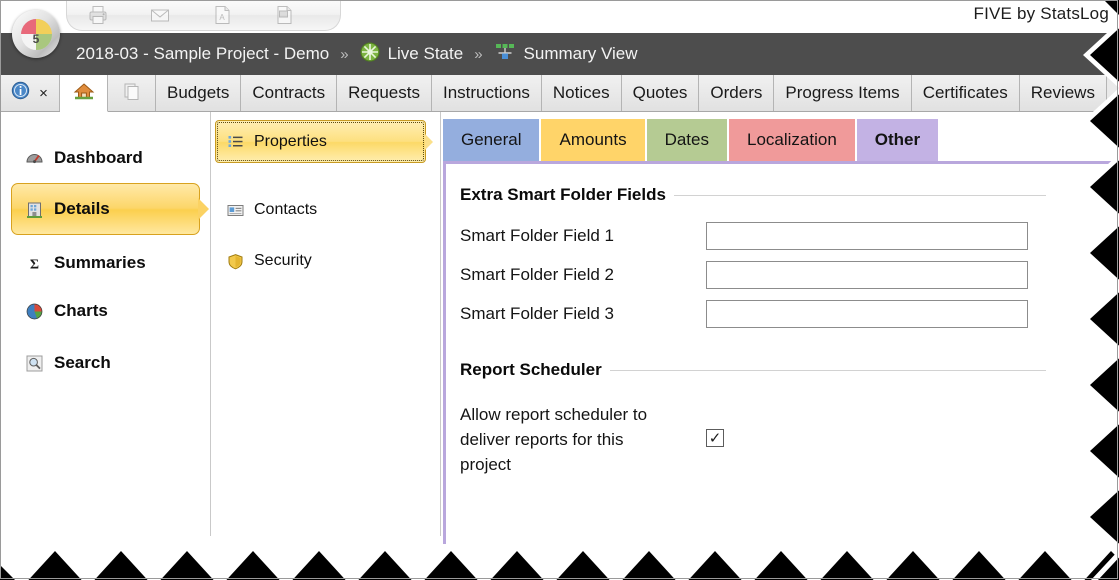 The image size is (1119, 580). Describe the element at coordinates (867, 236) in the screenshot. I see `smart-folder-field-1-input` at that location.